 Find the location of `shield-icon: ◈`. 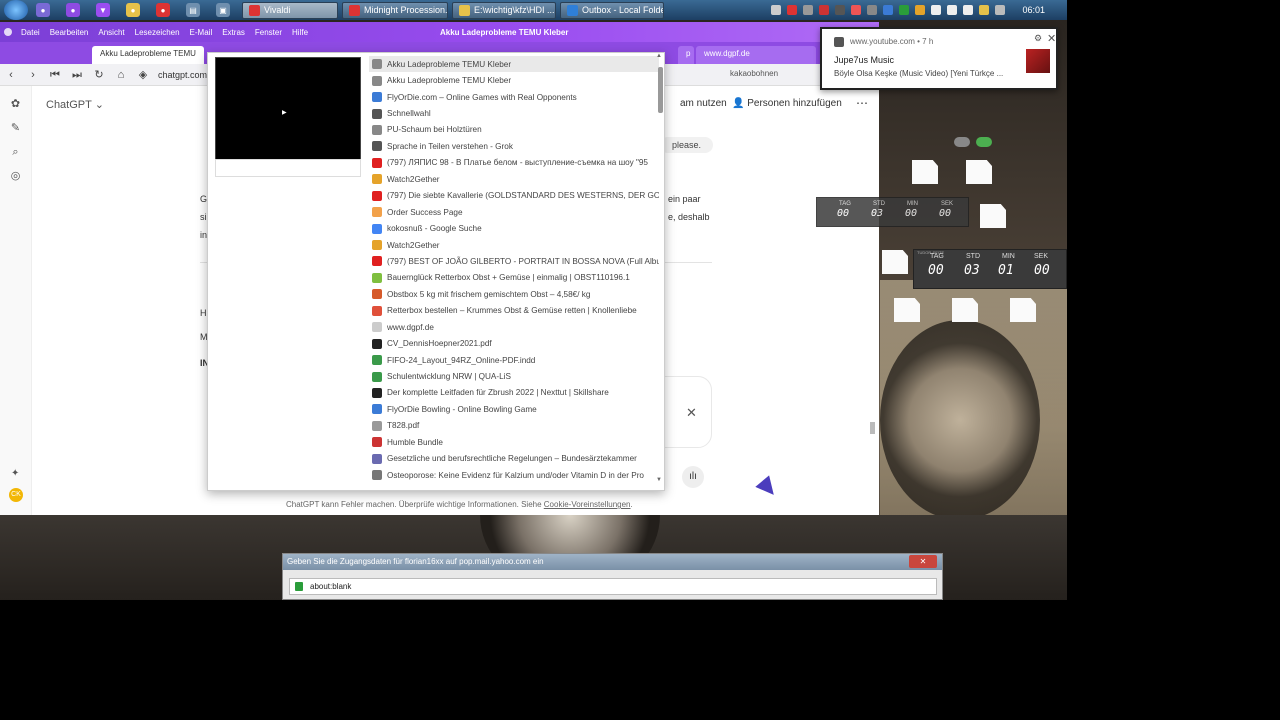

shield-icon: ◈ is located at coordinates (143, 75).